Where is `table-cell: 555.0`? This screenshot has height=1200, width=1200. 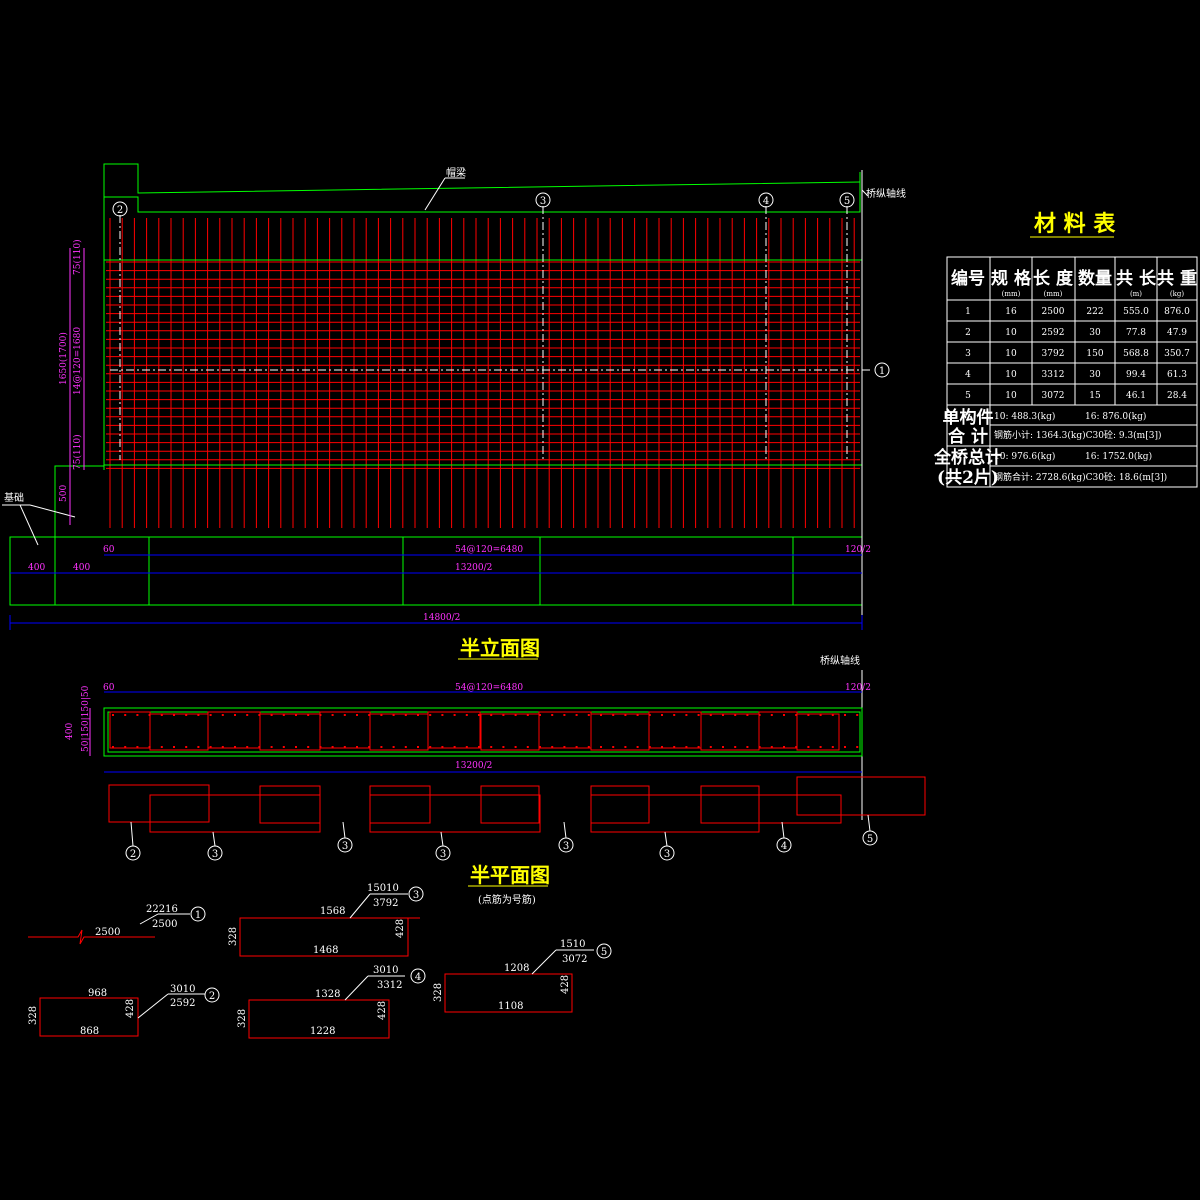 table-cell: 555.0 is located at coordinates (1136, 312).